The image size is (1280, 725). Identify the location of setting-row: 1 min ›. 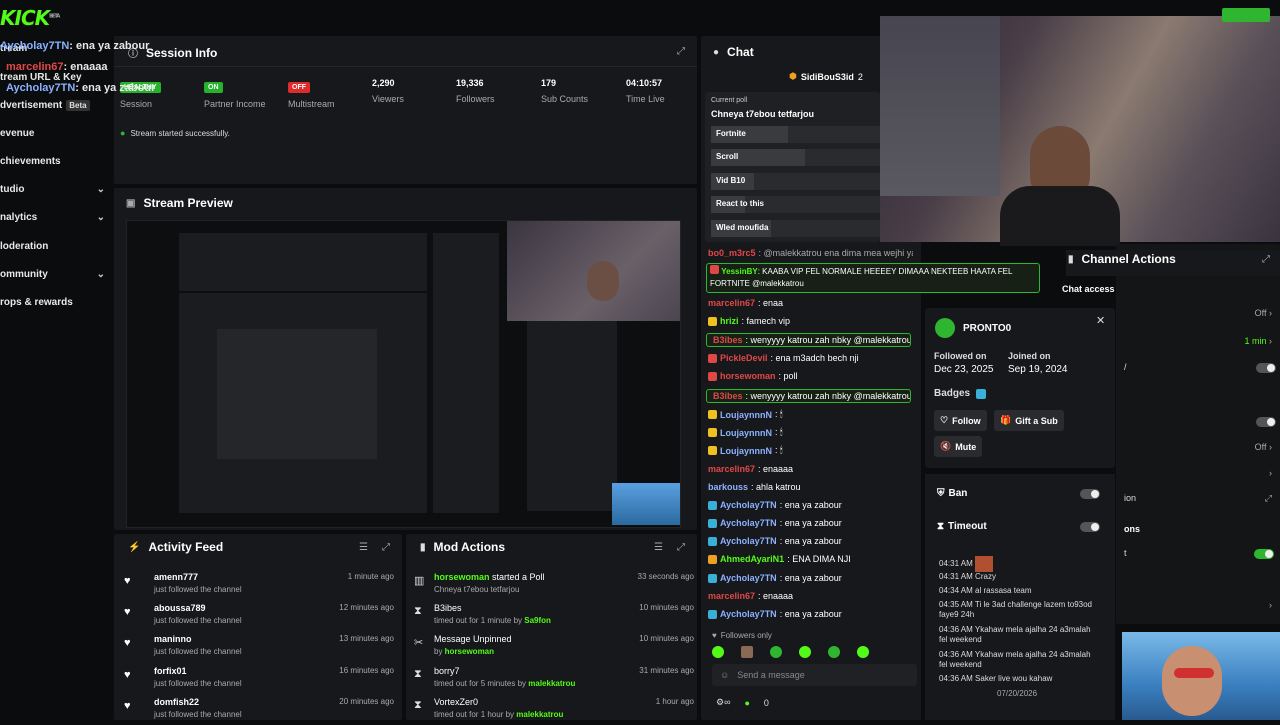
(1258, 341).